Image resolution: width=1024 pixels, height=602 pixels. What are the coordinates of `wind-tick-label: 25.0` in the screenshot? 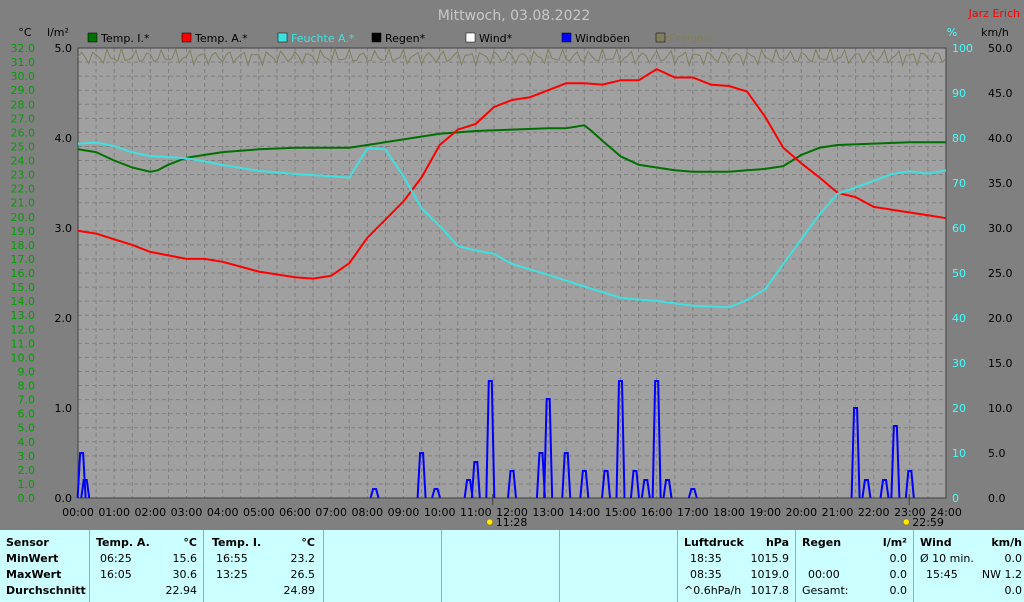 It's located at (1000, 273).